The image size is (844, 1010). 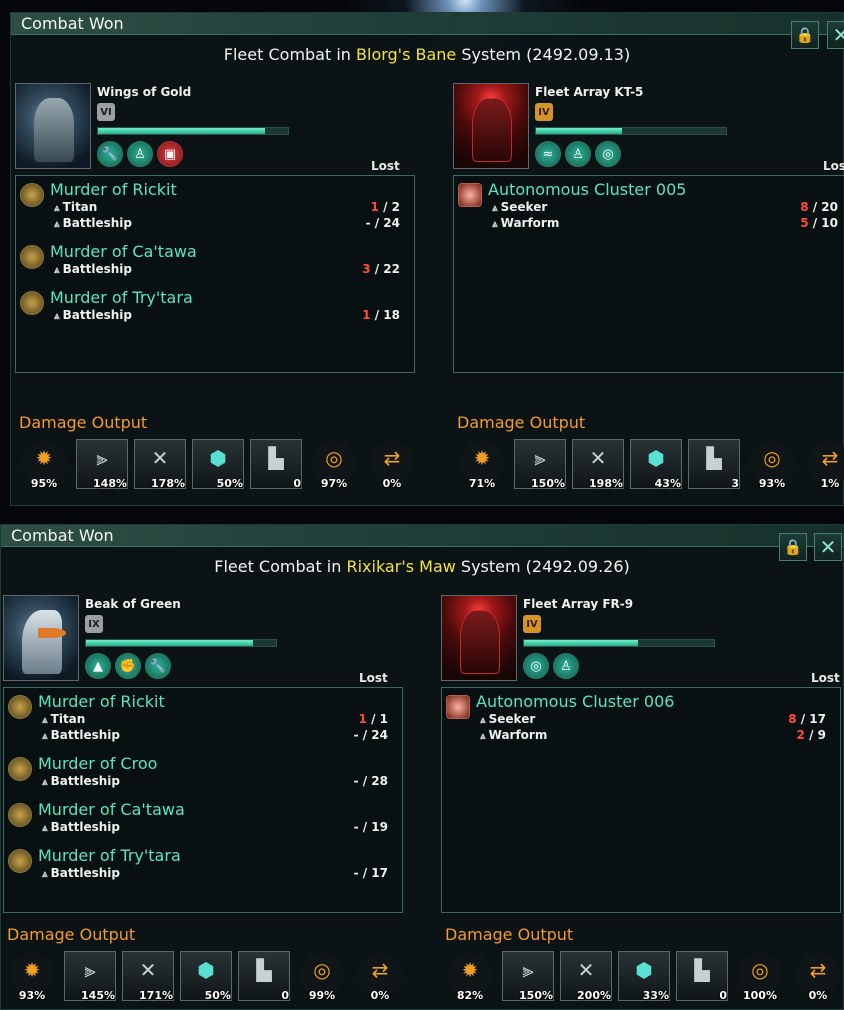 I want to click on rocket-icon: ▲, so click(x=98, y=666).